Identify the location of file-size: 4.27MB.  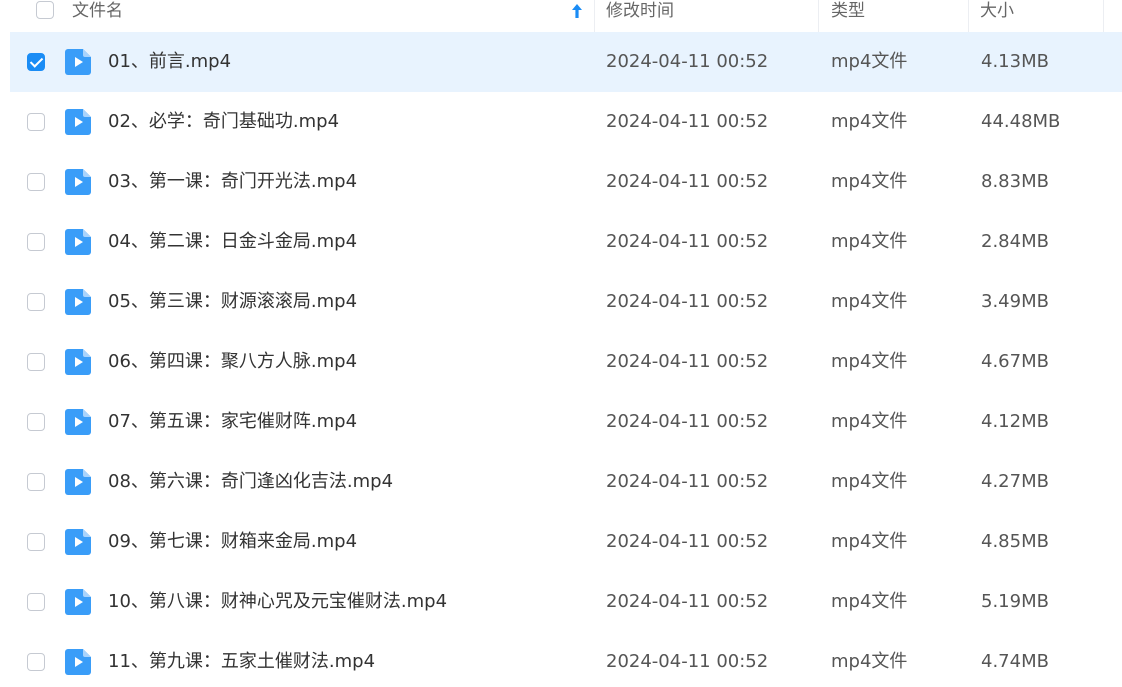
(1015, 481).